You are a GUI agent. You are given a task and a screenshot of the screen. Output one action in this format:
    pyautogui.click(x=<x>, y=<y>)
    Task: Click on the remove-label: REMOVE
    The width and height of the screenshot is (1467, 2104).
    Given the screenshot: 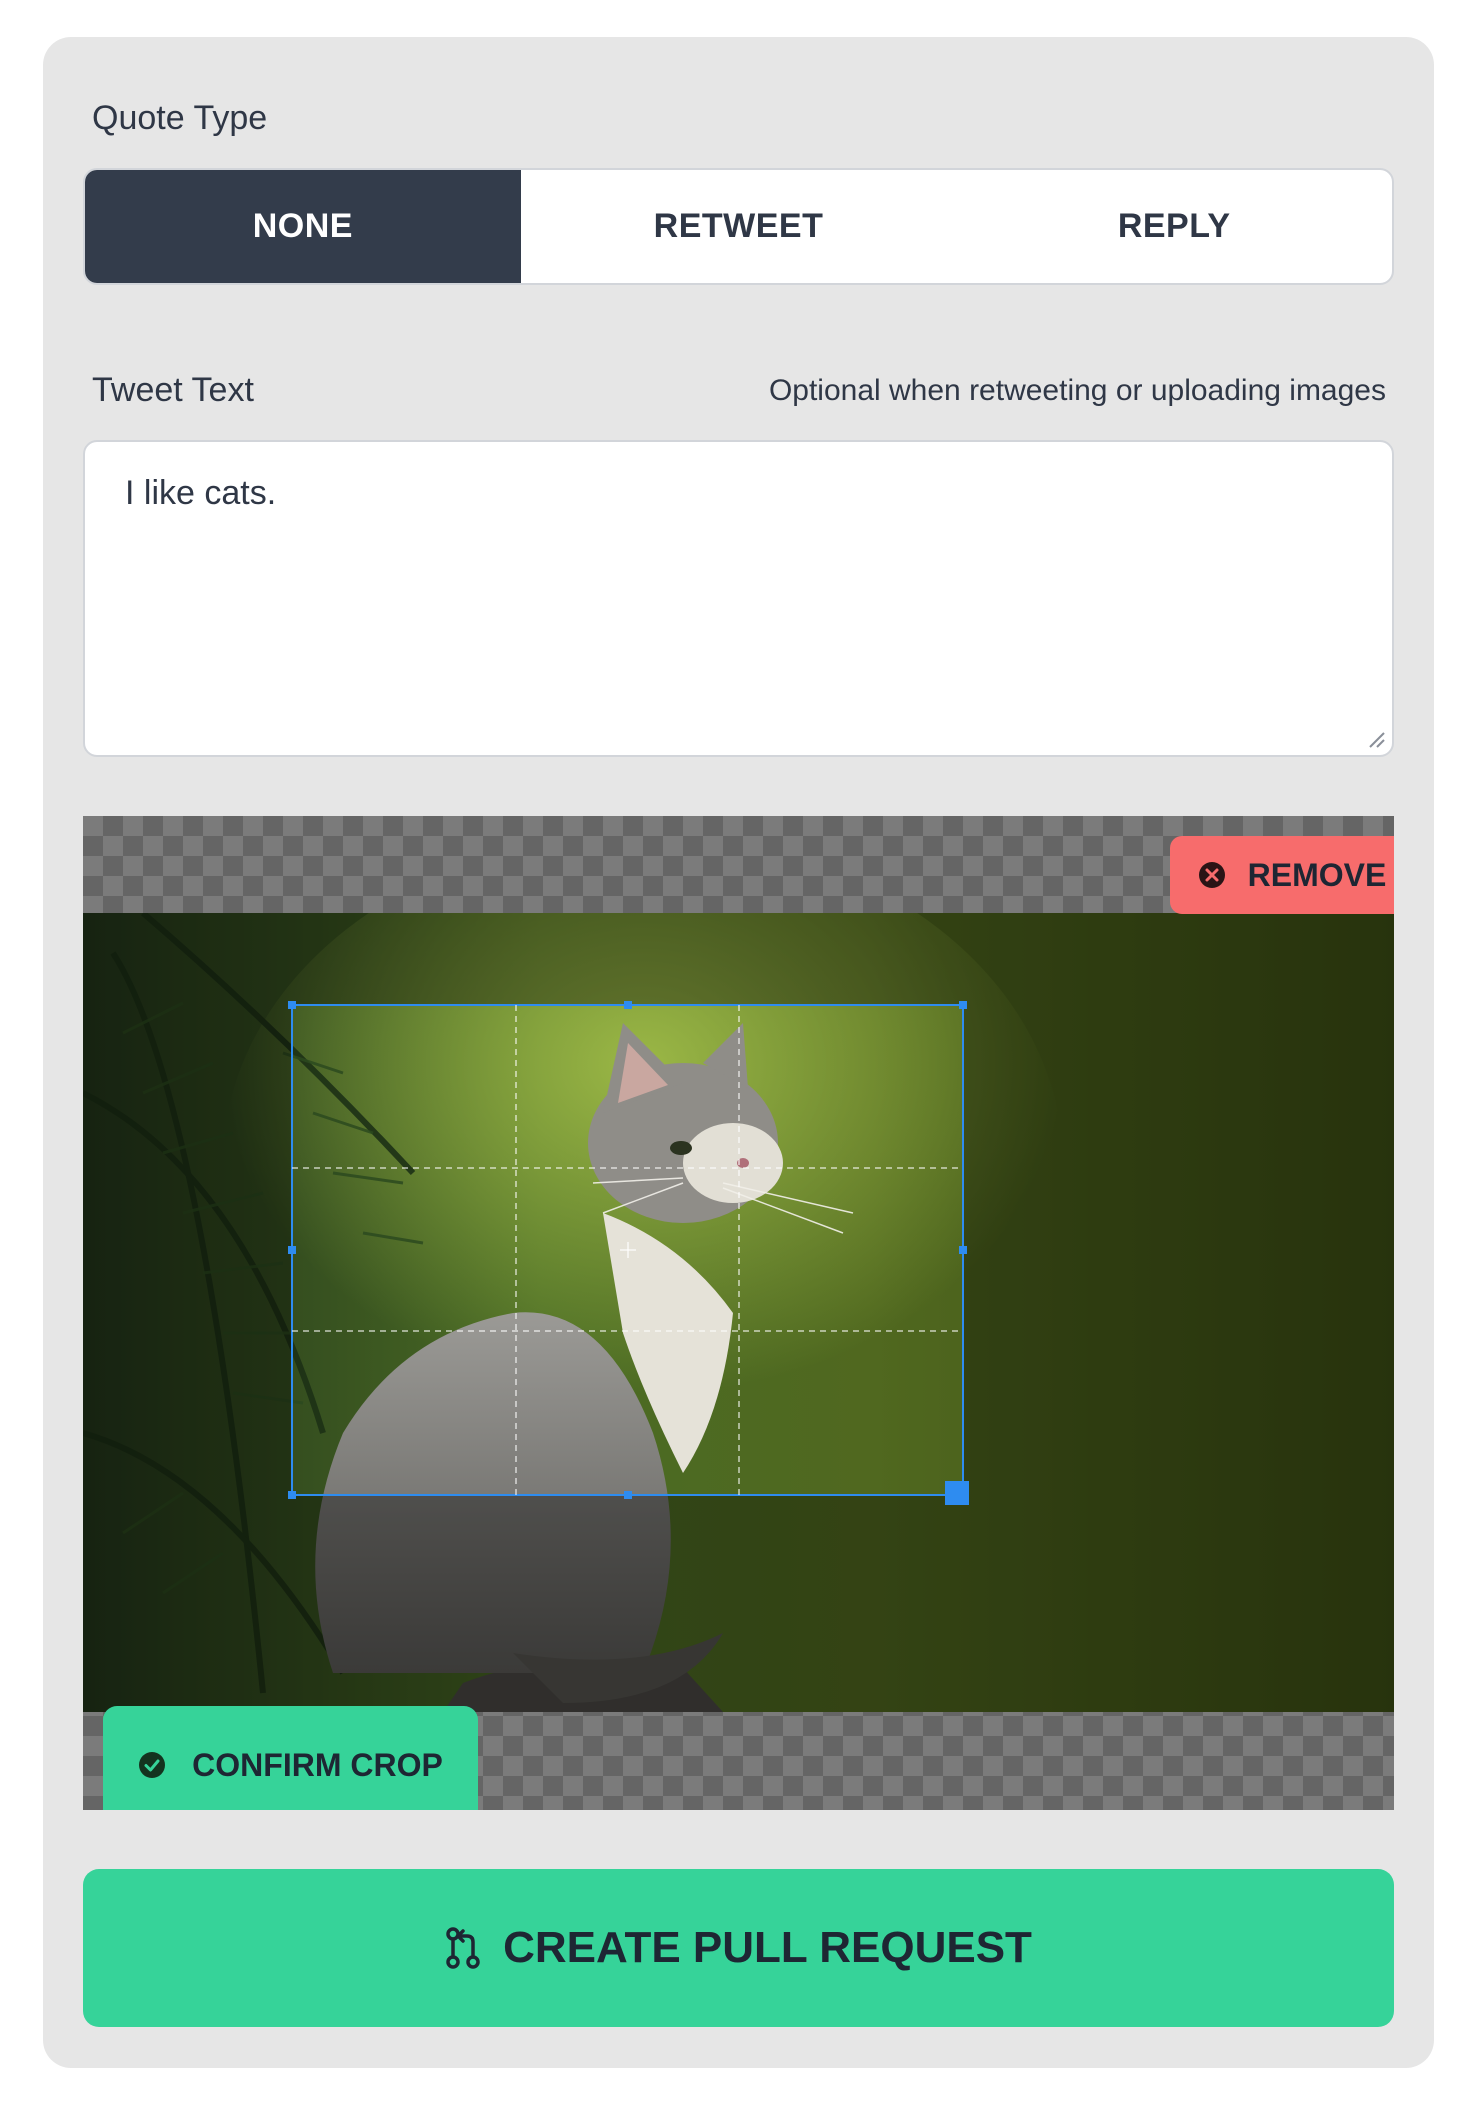 What is the action you would take?
    pyautogui.click(x=1317, y=874)
    